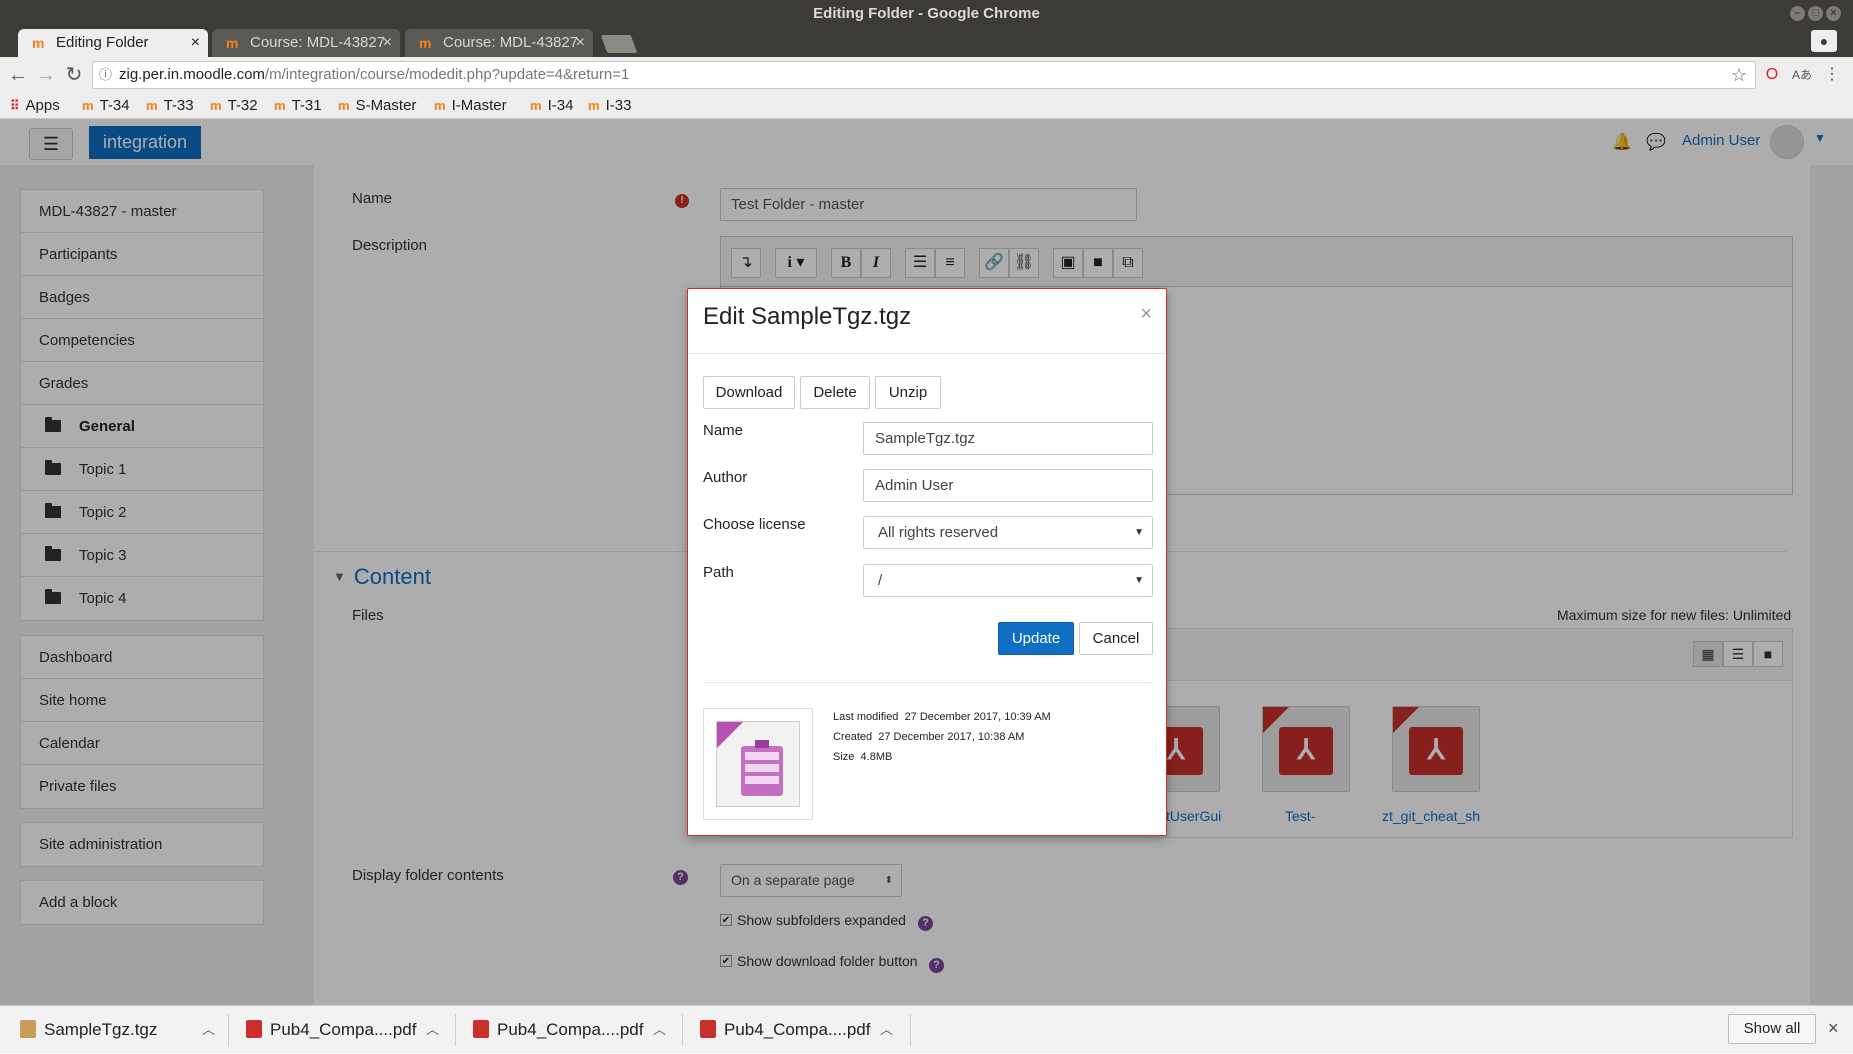 The height and width of the screenshot is (1054, 1853). Describe the element at coordinates (951, 737) in the screenshot. I see `meta-value: 27 December 2017, 10:38 AM` at that location.